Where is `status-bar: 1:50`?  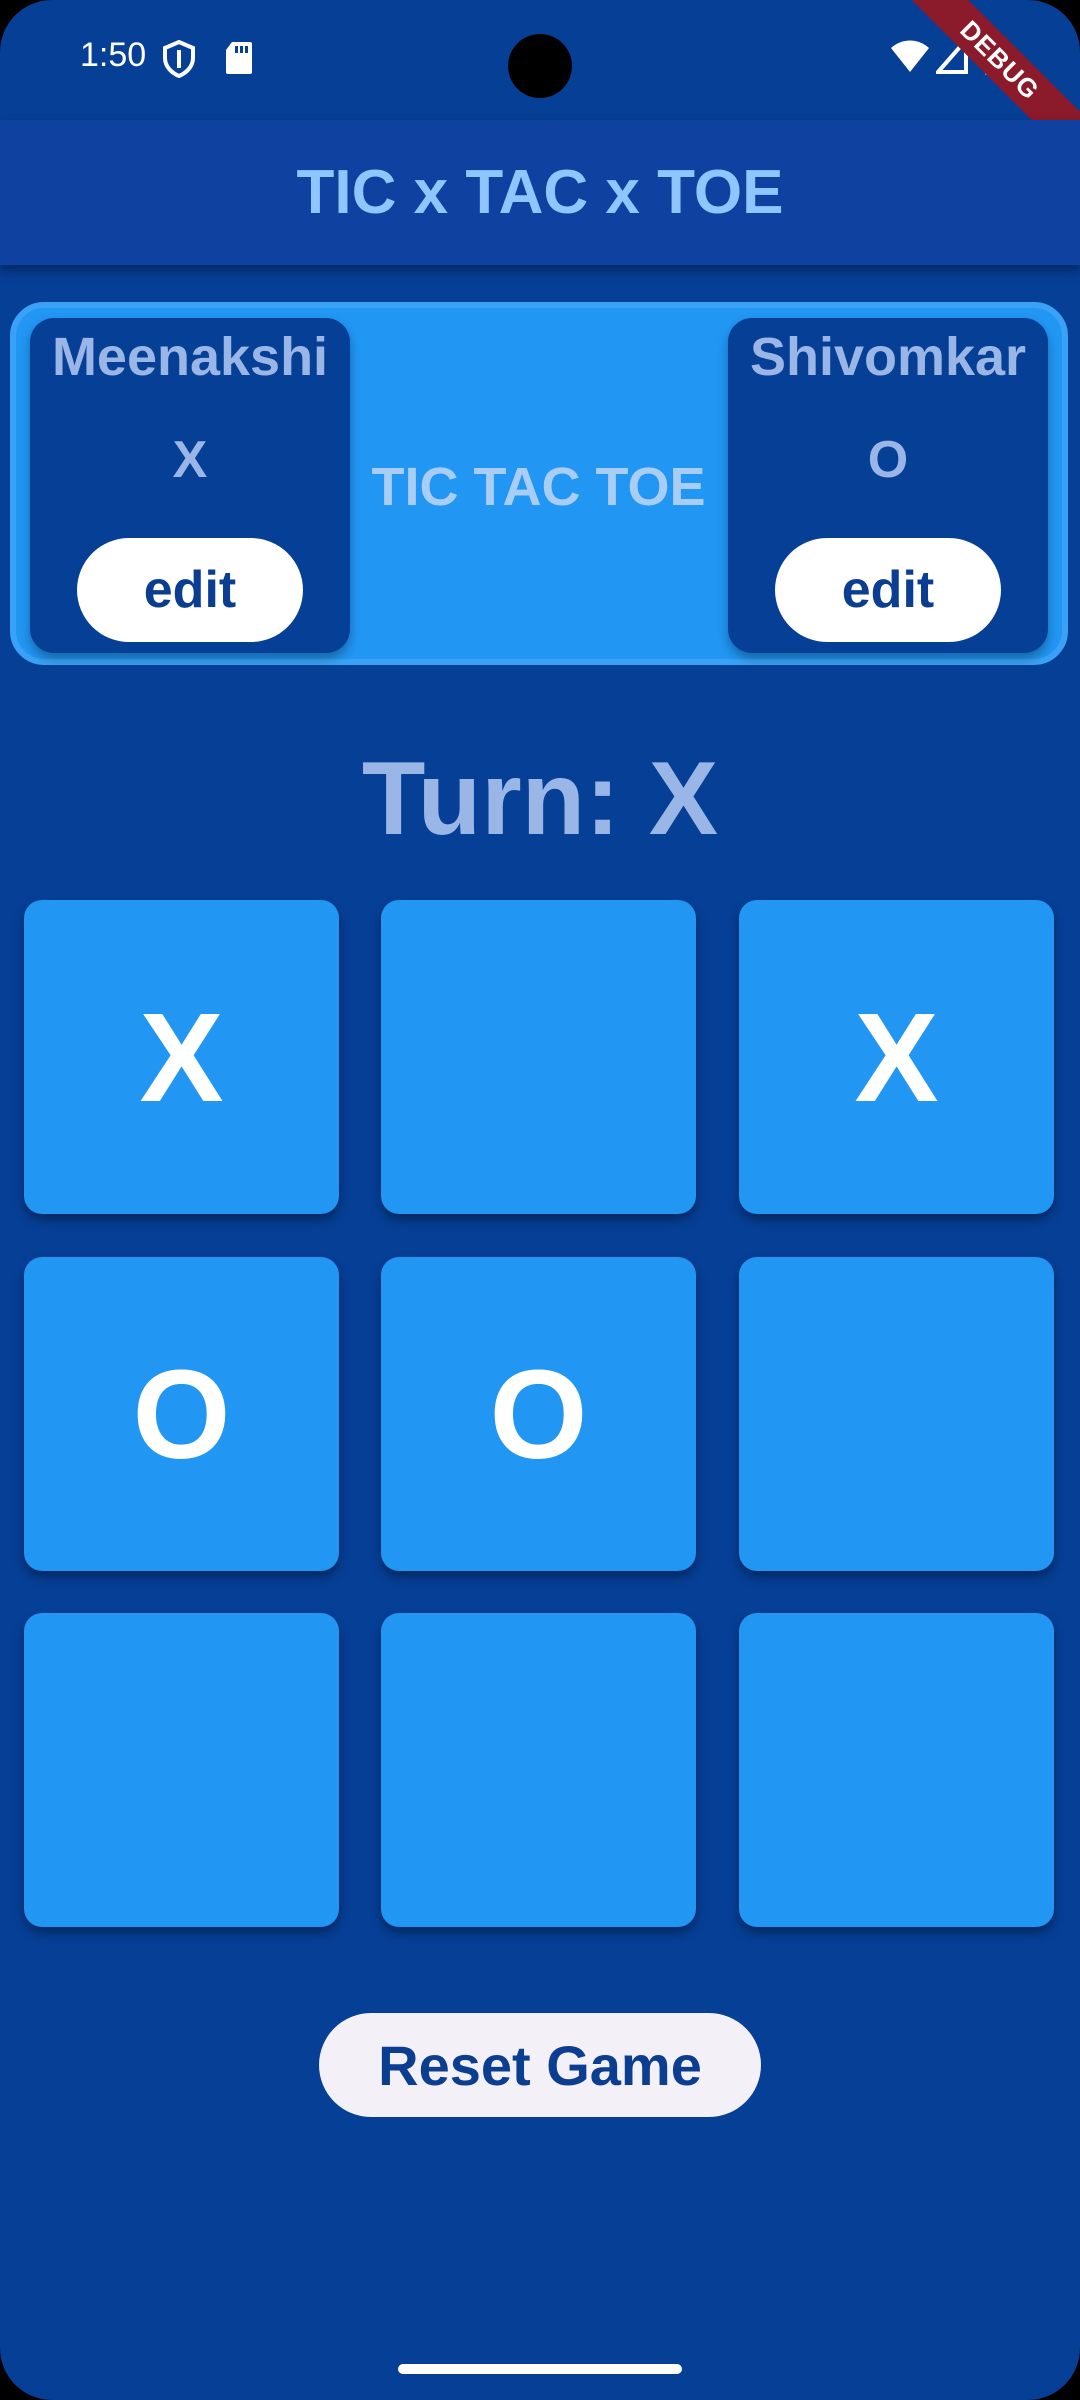
status-bar: 1:50 is located at coordinates (540, 60).